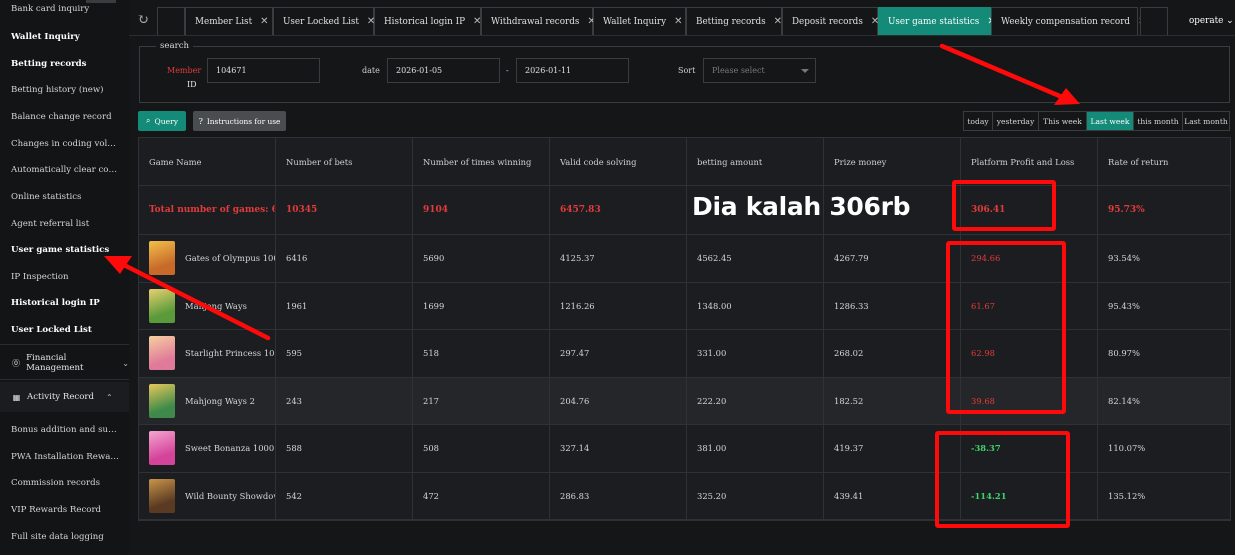  Describe the element at coordinates (66, 144) in the screenshot. I see `sidebar-item-coding-volume-changes: Changes in coding volume` at that location.